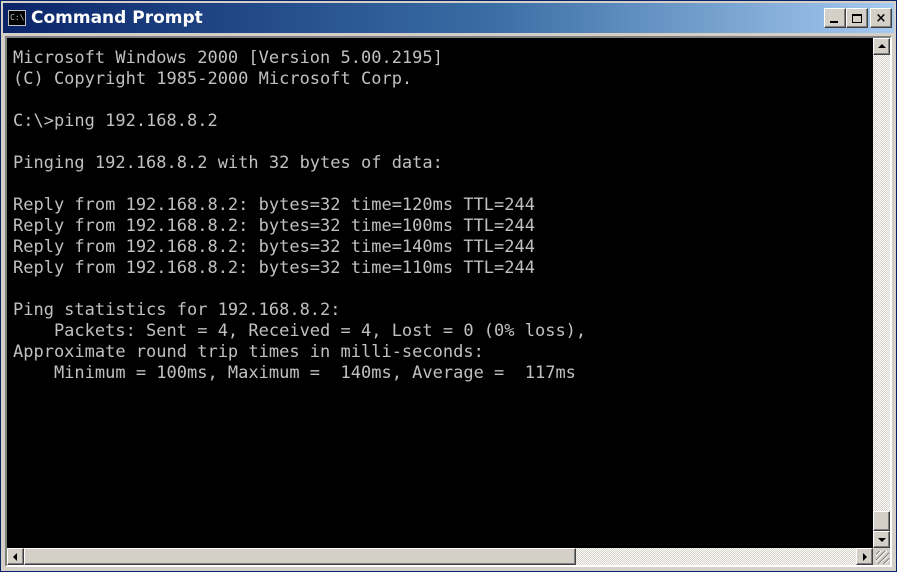  I want to click on arrow-up-icon, so click(882, 46).